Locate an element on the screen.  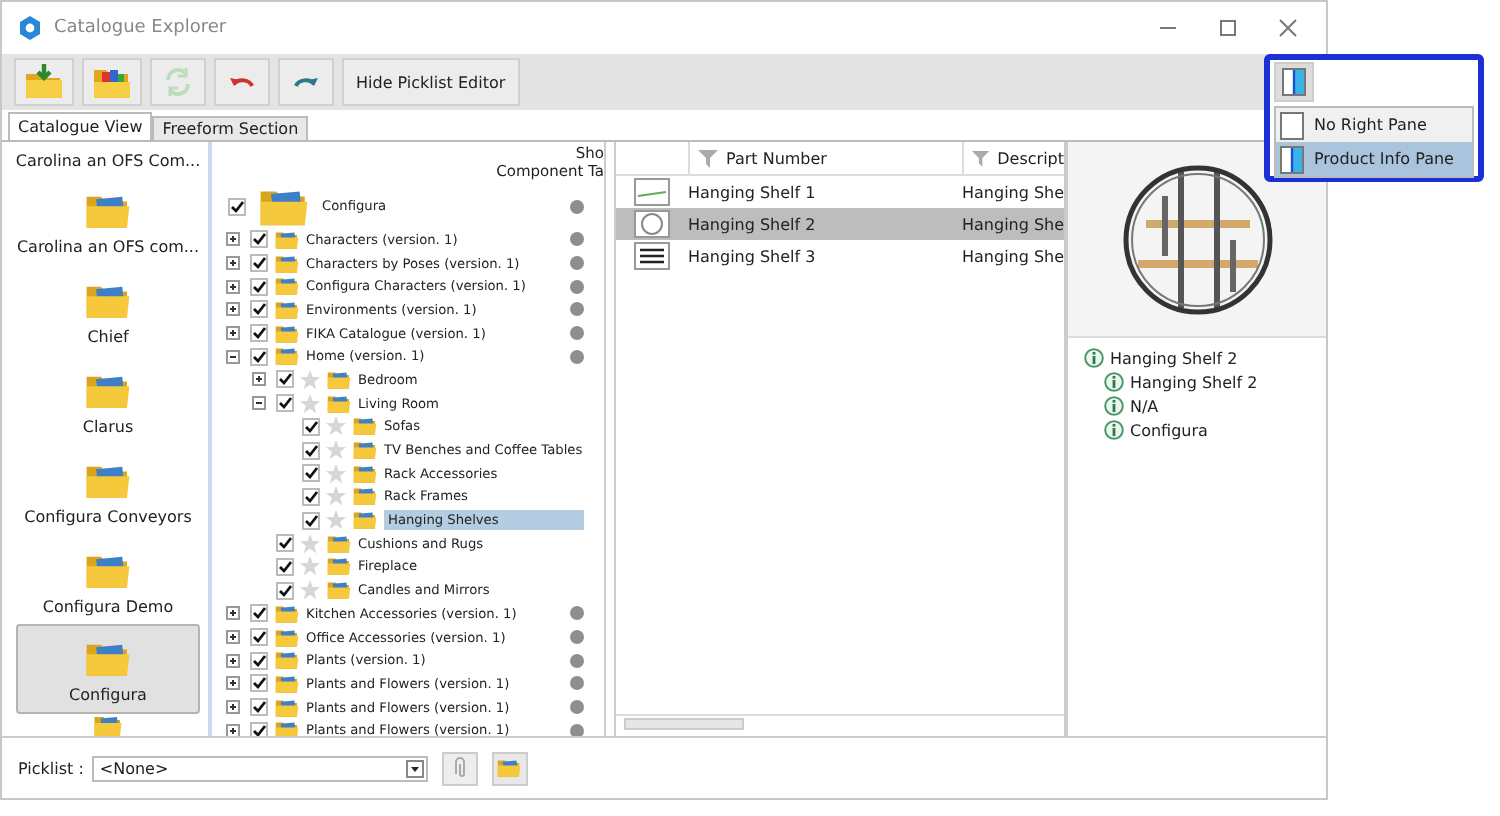
pane-icon is located at coordinates (1294, 82).